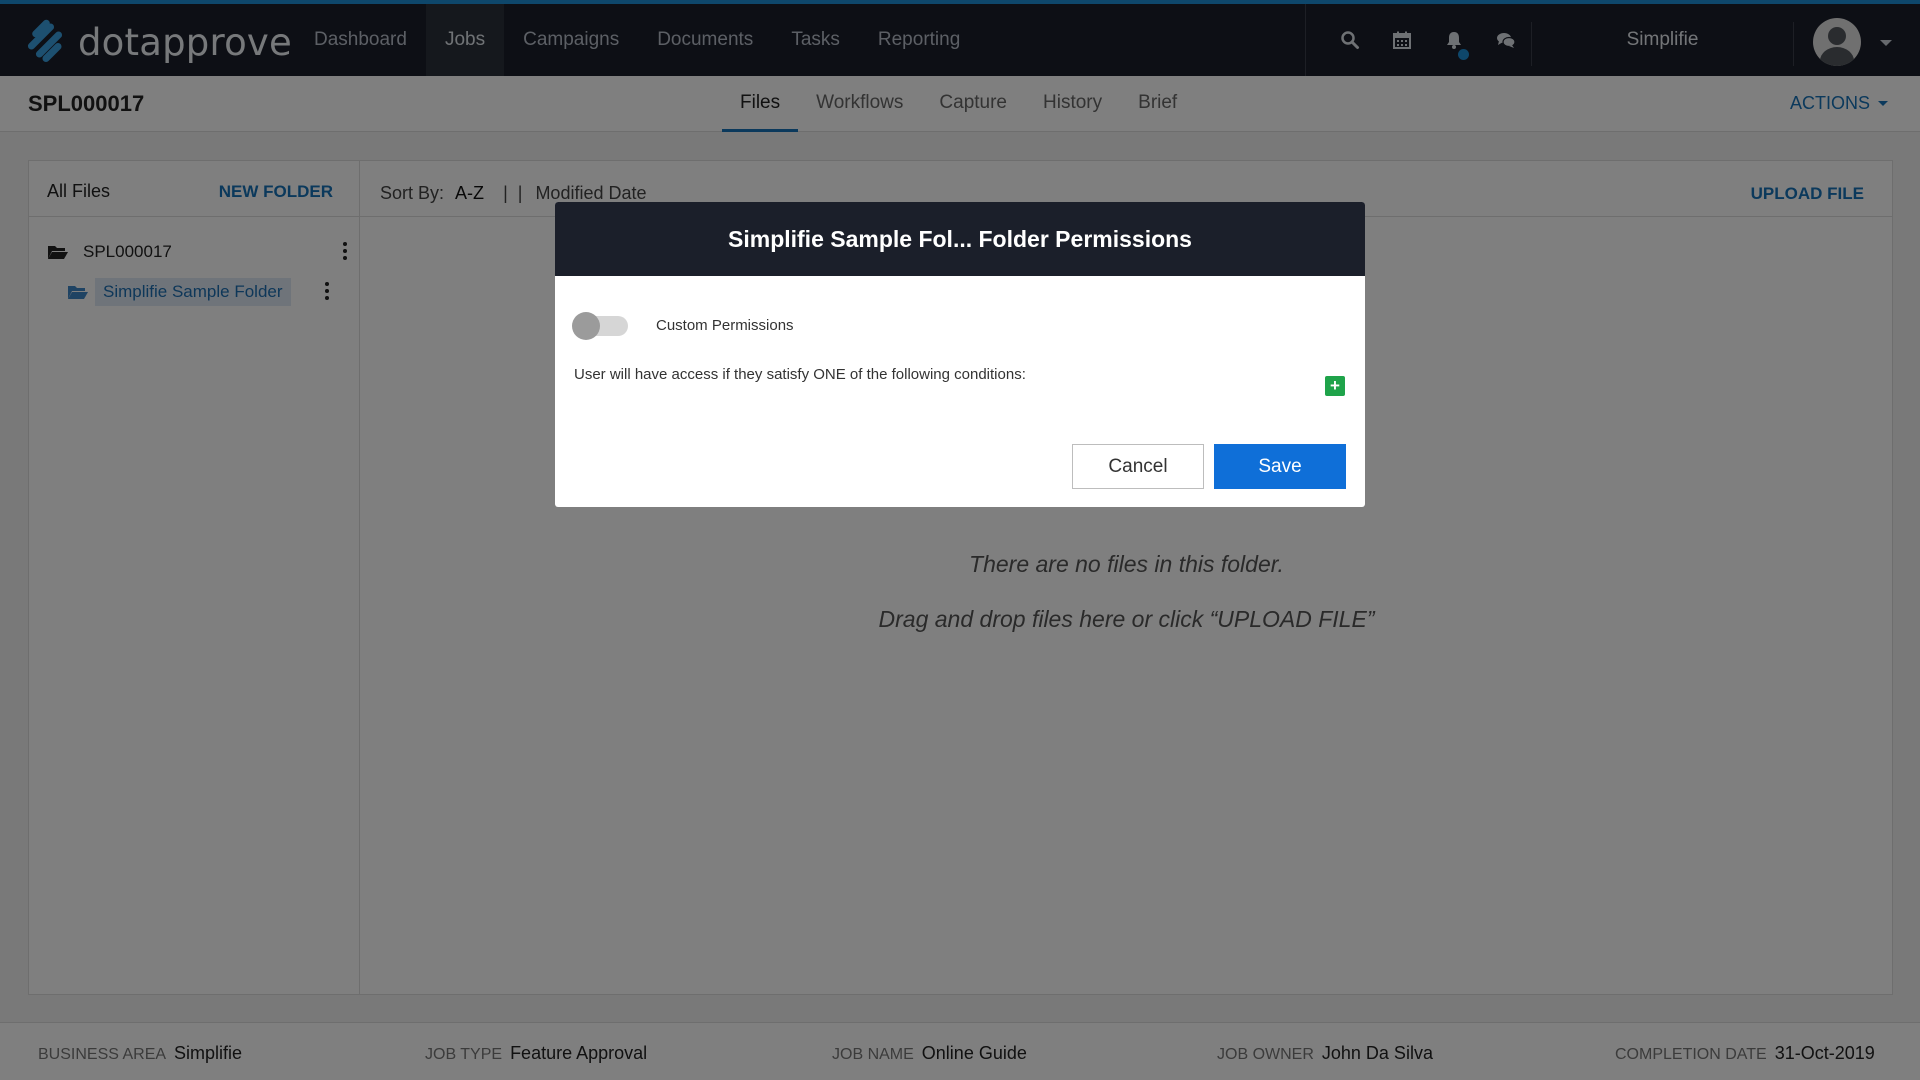 The image size is (1920, 1080). Describe the element at coordinates (1335, 386) in the screenshot. I see `add-condition-button: +` at that location.